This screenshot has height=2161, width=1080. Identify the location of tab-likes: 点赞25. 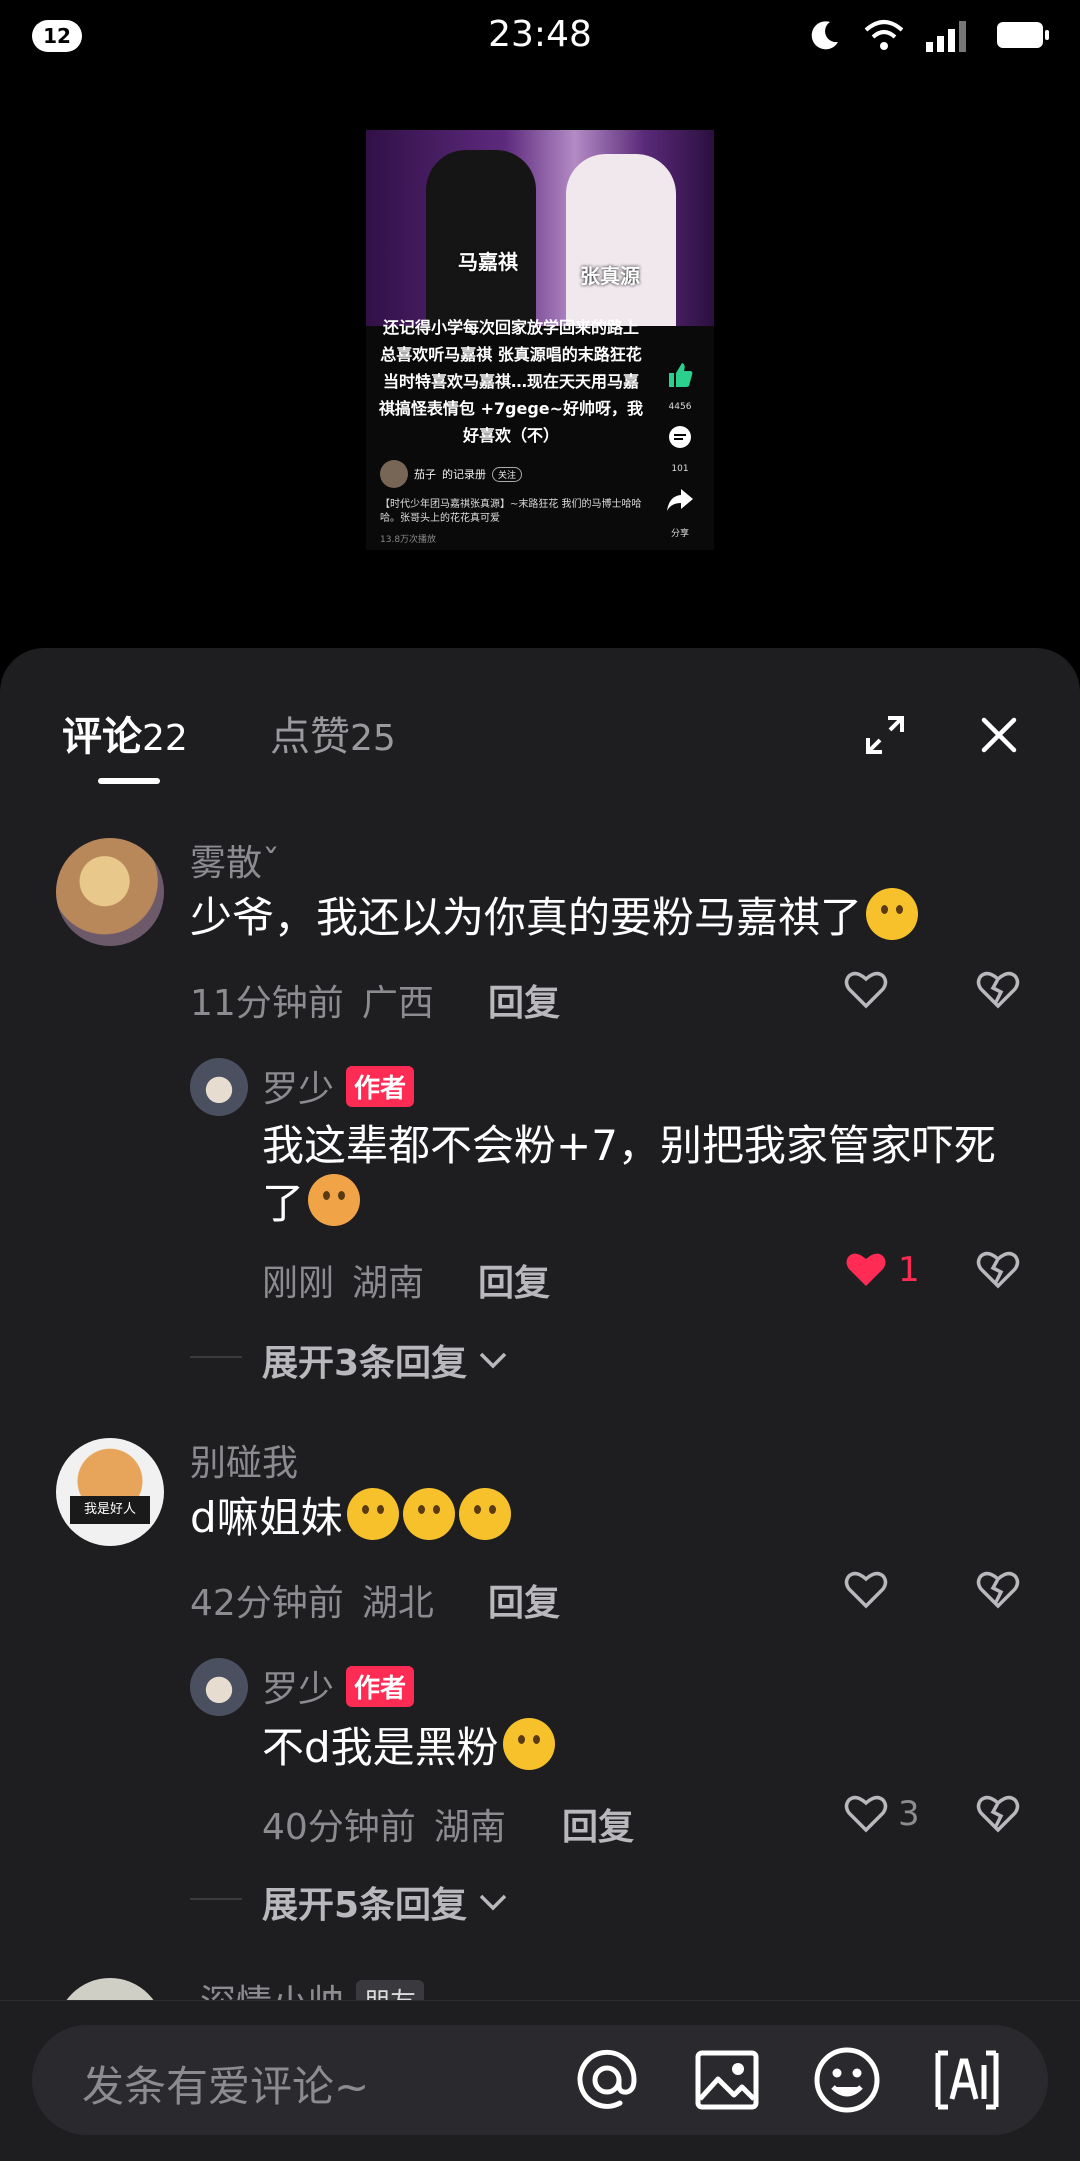
(333, 733).